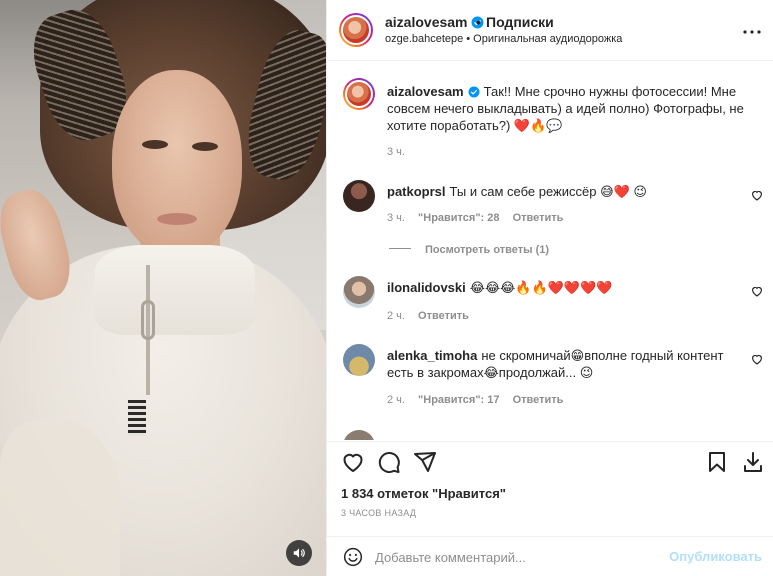 Image resolution: width=773 pixels, height=576 pixels. What do you see at coordinates (137, 418) in the screenshot?
I see `hoodie-label` at bounding box center [137, 418].